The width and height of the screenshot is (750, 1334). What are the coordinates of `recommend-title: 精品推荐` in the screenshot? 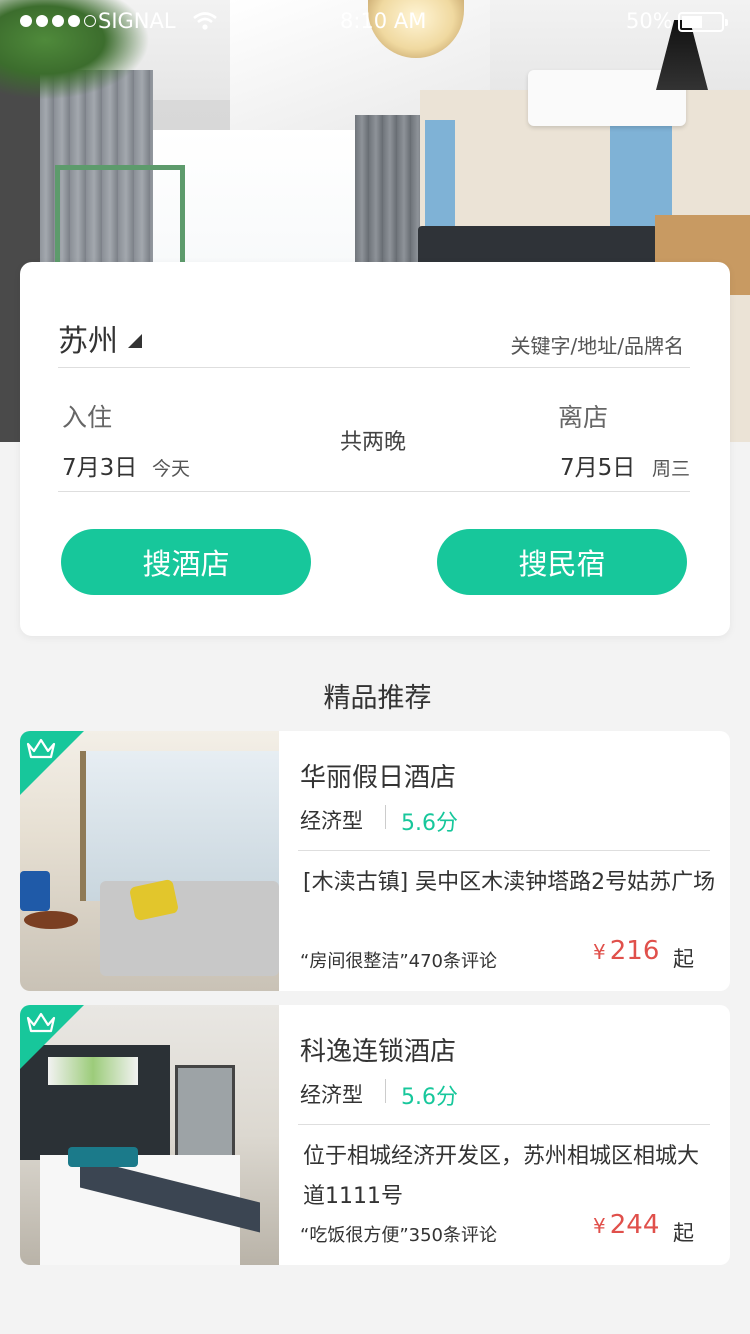 It's located at (377, 698).